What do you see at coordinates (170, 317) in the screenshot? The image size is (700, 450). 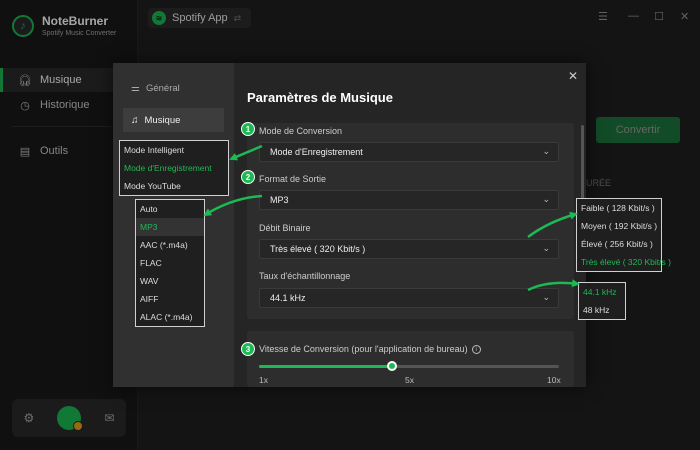 I see `option-format-alac: ALAC (*.m4a)` at bounding box center [170, 317].